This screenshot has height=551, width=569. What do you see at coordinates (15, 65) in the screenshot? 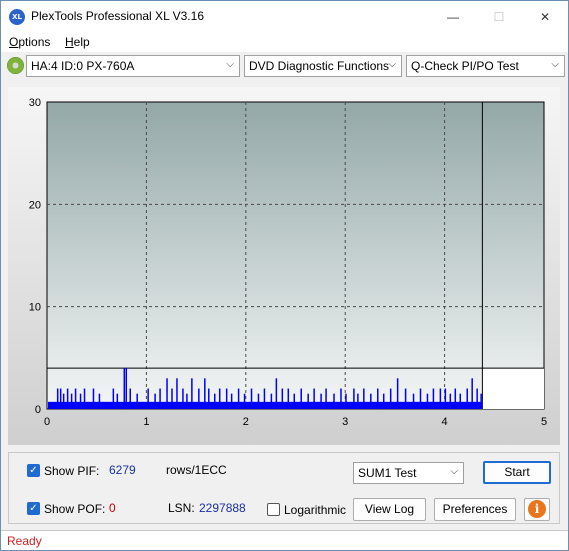
I see `disc-drive-icon` at bounding box center [15, 65].